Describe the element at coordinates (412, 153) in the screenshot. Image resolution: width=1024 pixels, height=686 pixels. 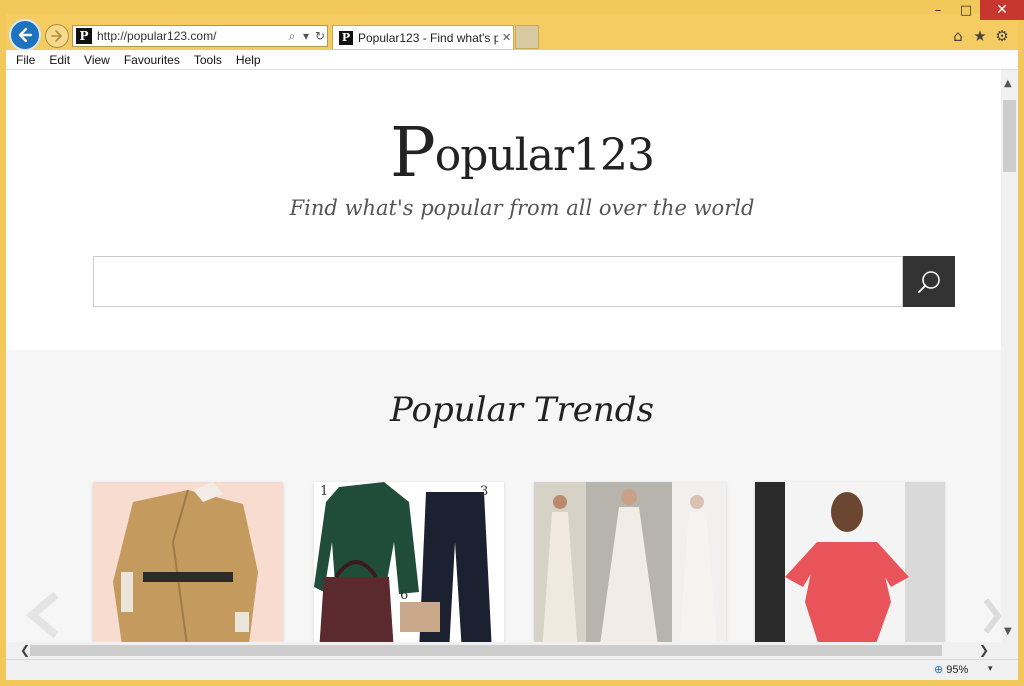
I see `logo-initial: P` at that location.